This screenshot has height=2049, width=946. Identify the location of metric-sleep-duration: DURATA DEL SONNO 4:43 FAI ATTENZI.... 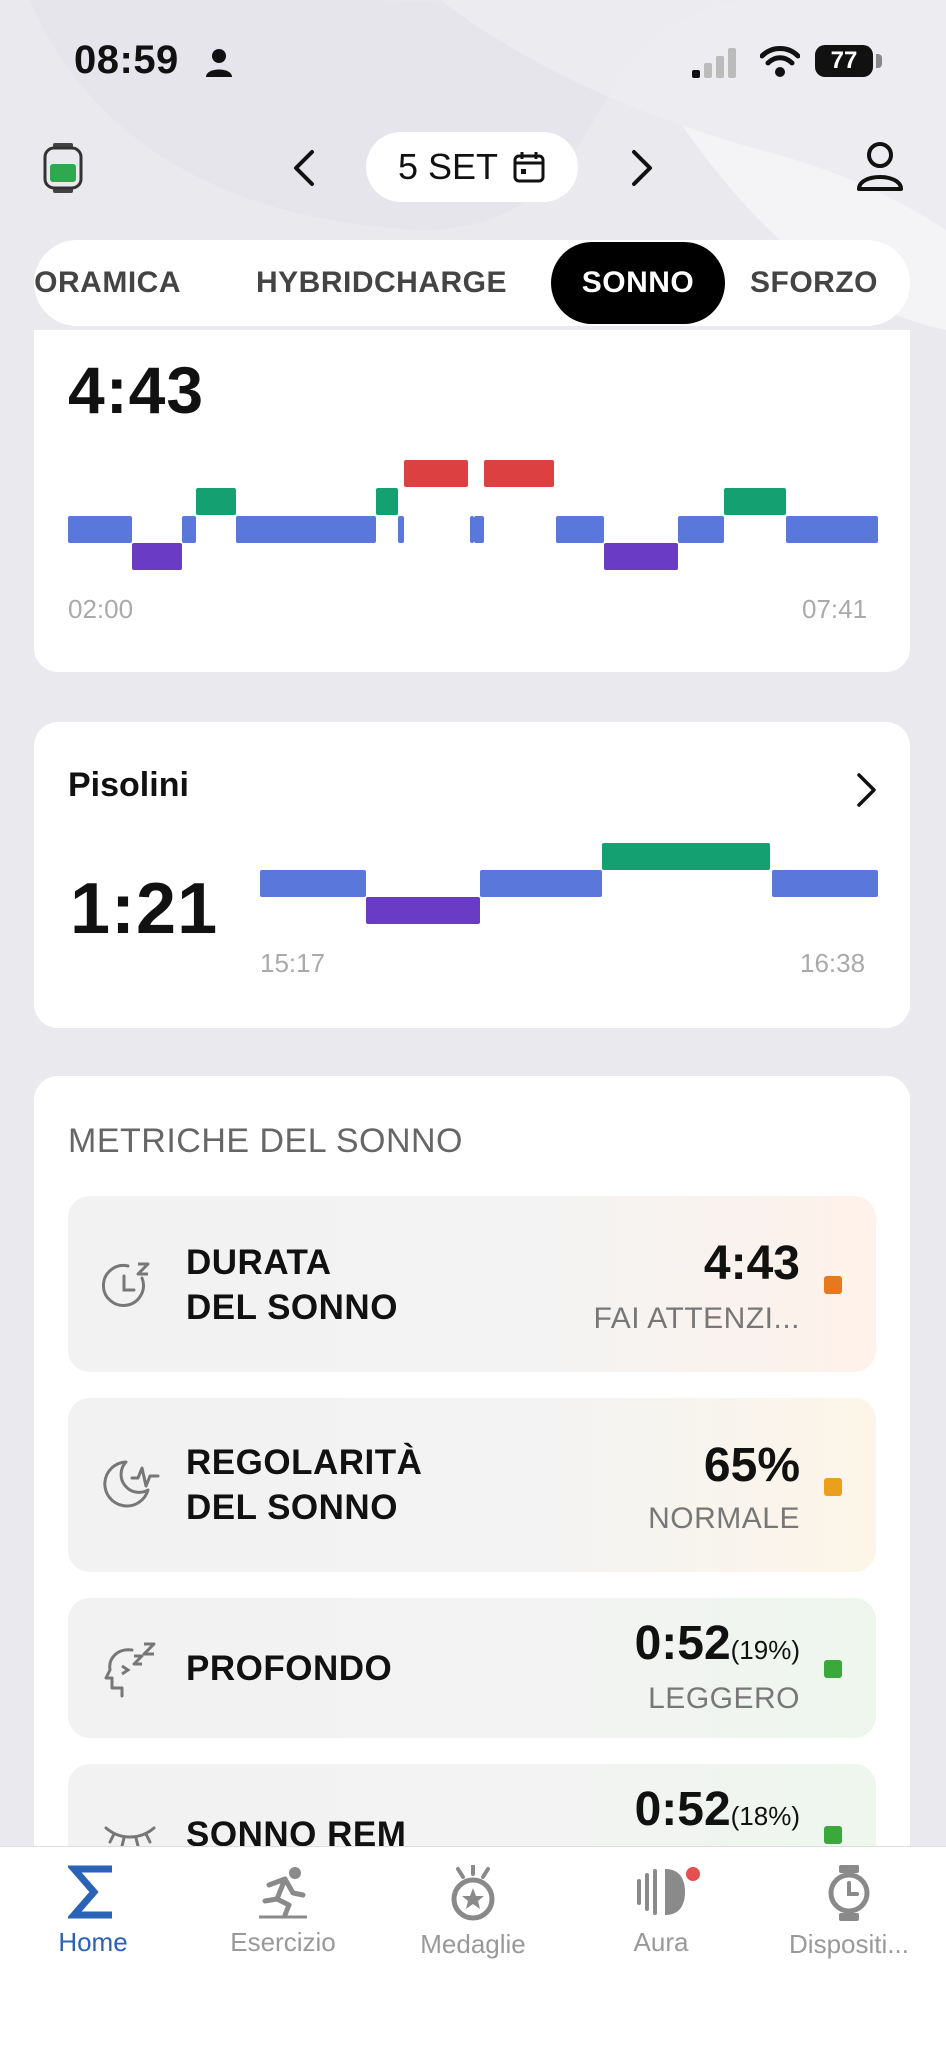
(472, 1284).